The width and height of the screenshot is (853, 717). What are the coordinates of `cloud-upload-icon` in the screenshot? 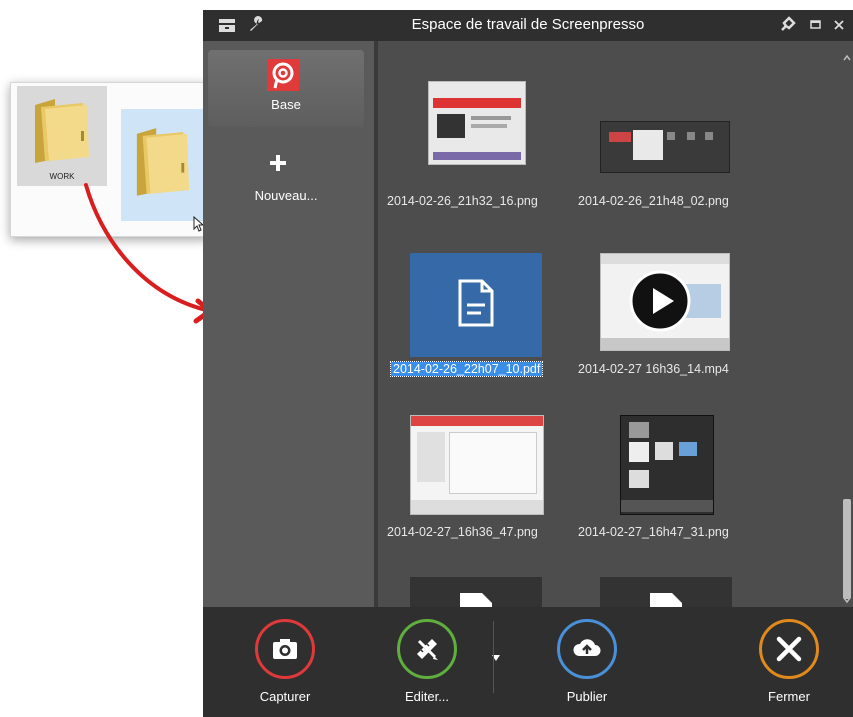 It's located at (587, 649).